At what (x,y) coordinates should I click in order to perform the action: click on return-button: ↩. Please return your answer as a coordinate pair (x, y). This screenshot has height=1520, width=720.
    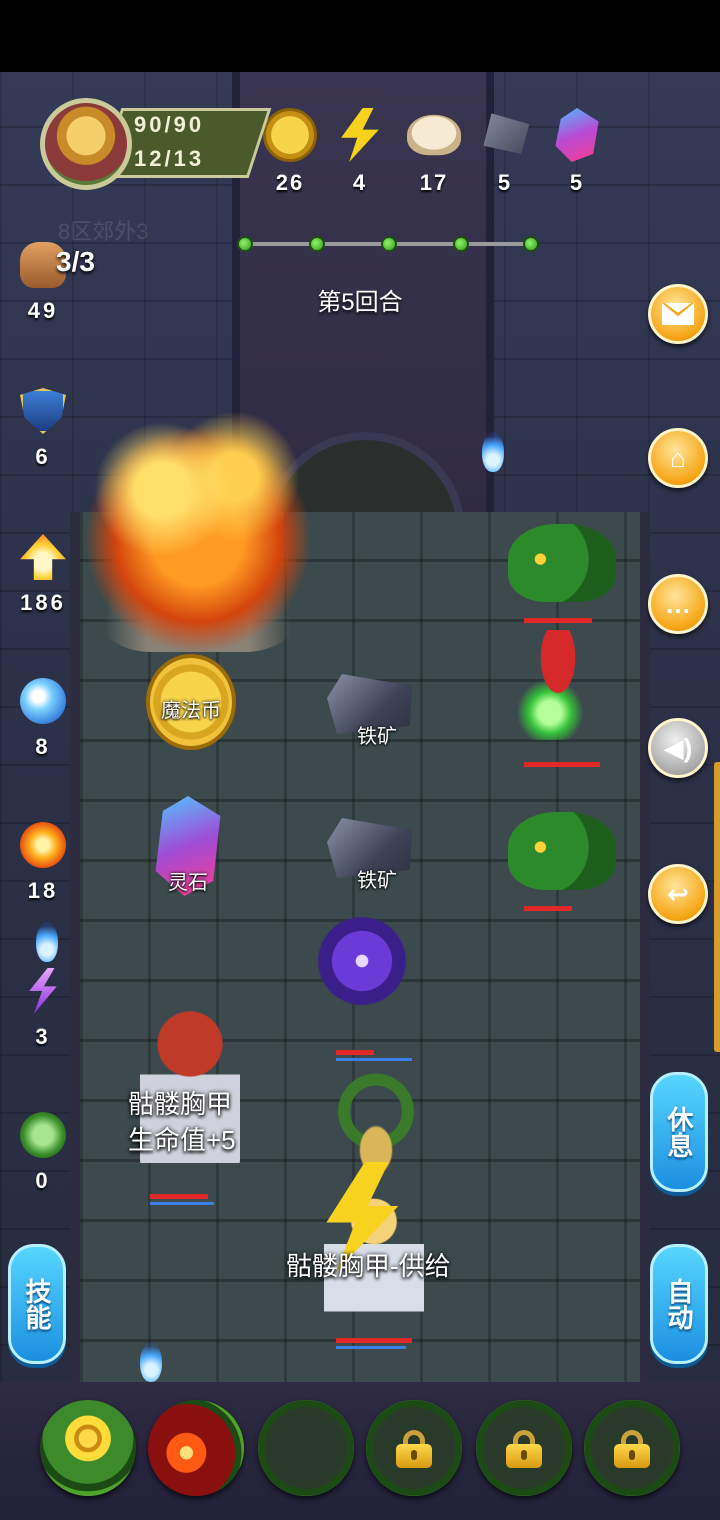
    Looking at the image, I should click on (678, 894).